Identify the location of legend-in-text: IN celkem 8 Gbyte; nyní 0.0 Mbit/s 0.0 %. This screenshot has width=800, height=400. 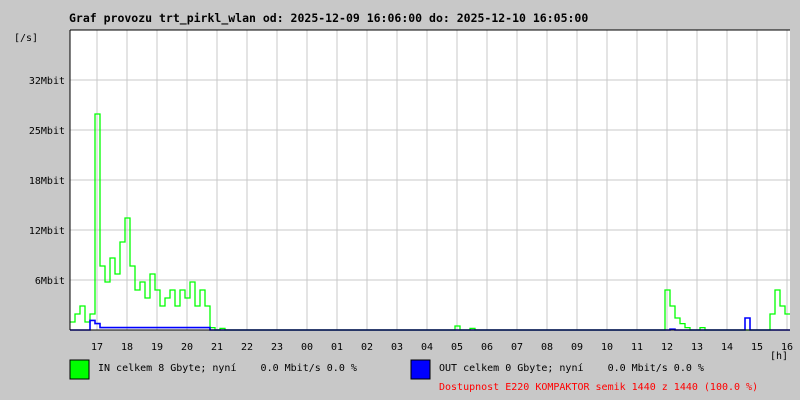
(227, 368).